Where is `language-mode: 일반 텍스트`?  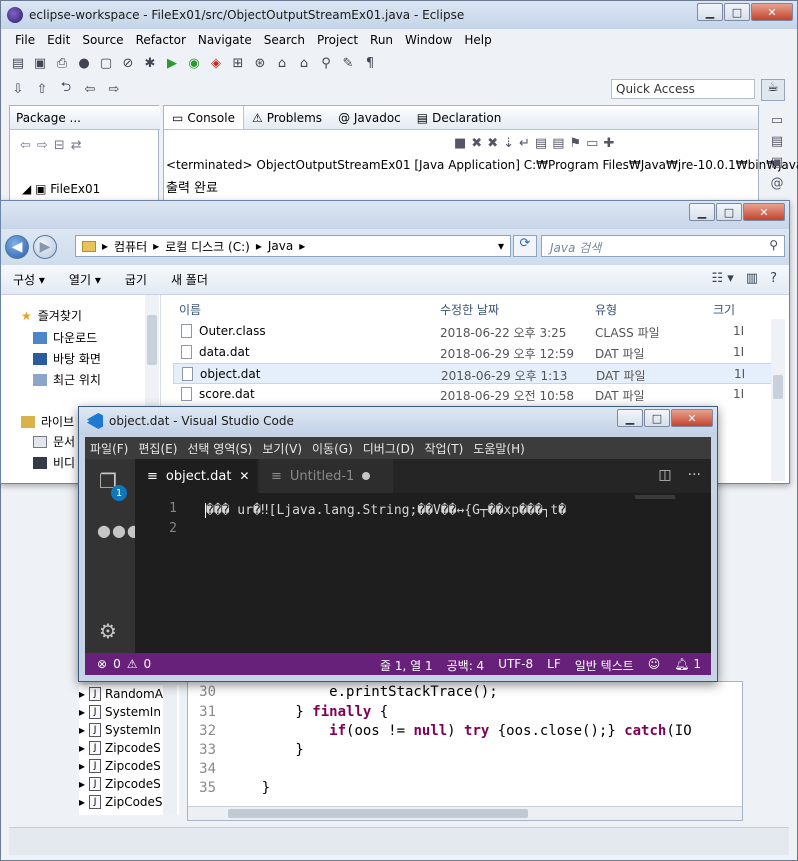 language-mode: 일반 텍스트 is located at coordinates (604, 665).